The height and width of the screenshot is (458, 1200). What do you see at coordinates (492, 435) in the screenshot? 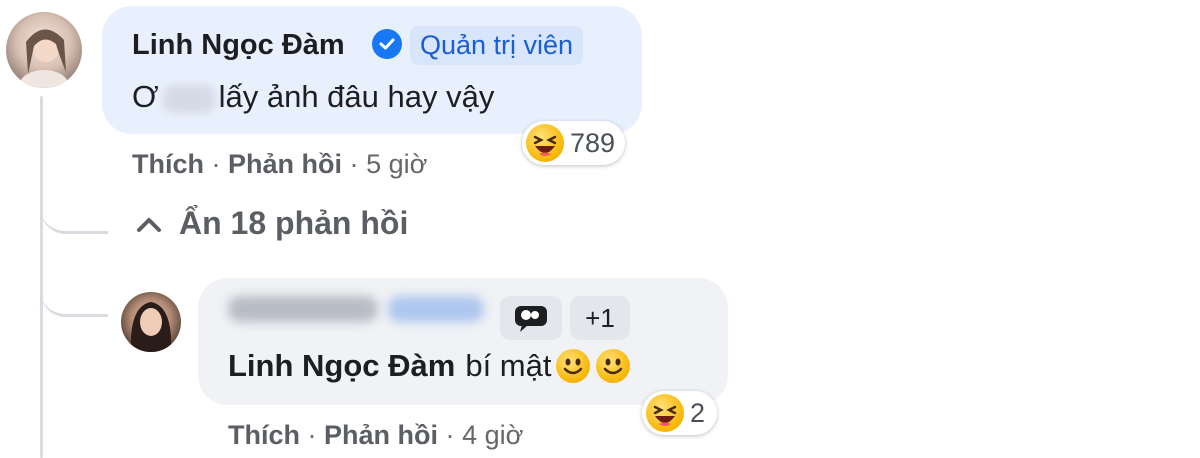
I see `reply-timestamp: 4 giờ` at bounding box center [492, 435].